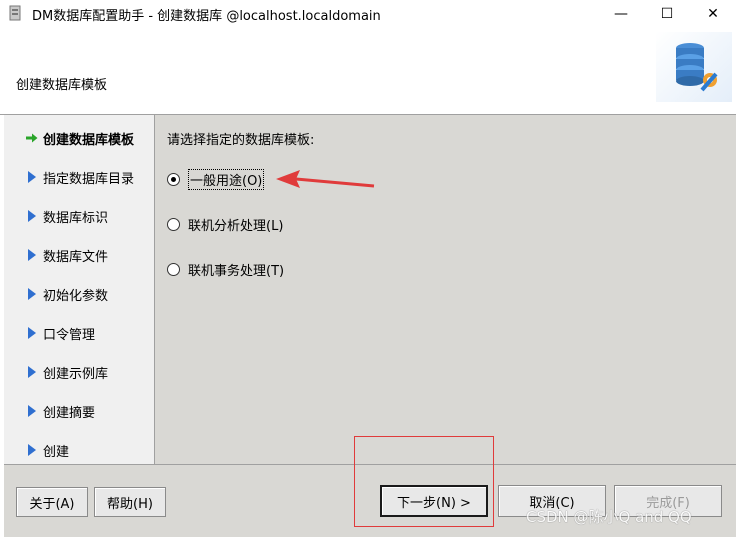 Image resolution: width=736 pixels, height=537 pixels. I want to click on close-icon: ✕, so click(713, 14).